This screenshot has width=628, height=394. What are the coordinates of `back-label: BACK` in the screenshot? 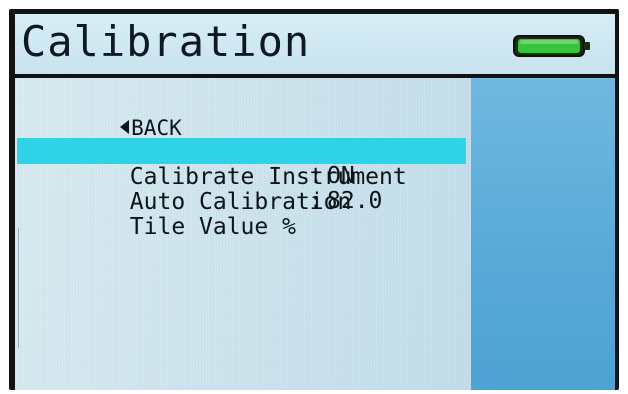 It's located at (156, 128).